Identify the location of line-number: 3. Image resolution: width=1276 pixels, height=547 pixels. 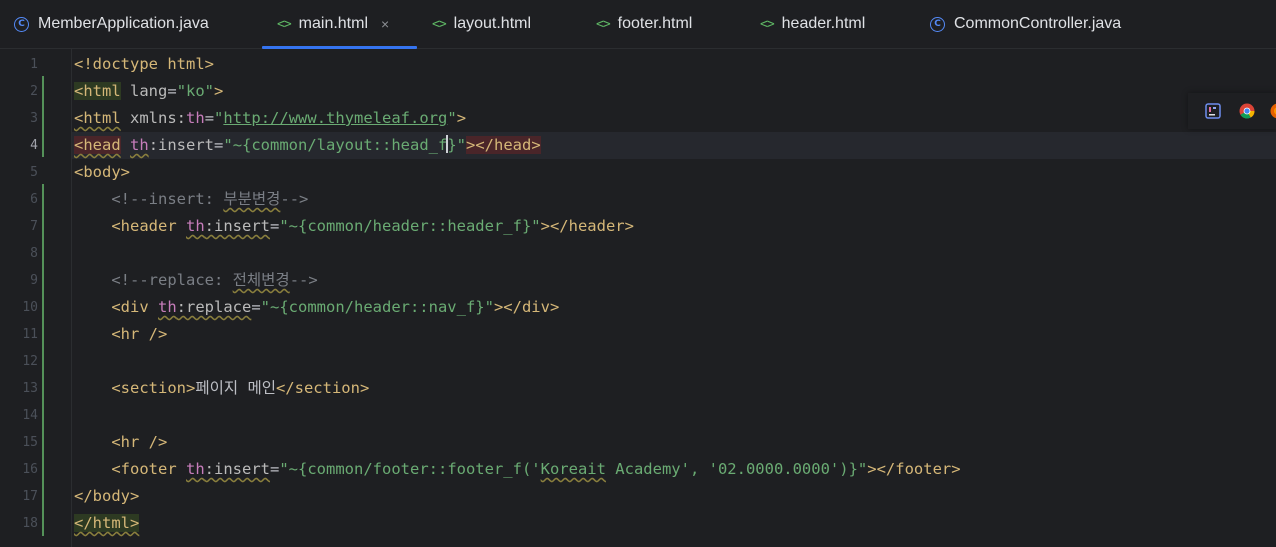
(34, 118).